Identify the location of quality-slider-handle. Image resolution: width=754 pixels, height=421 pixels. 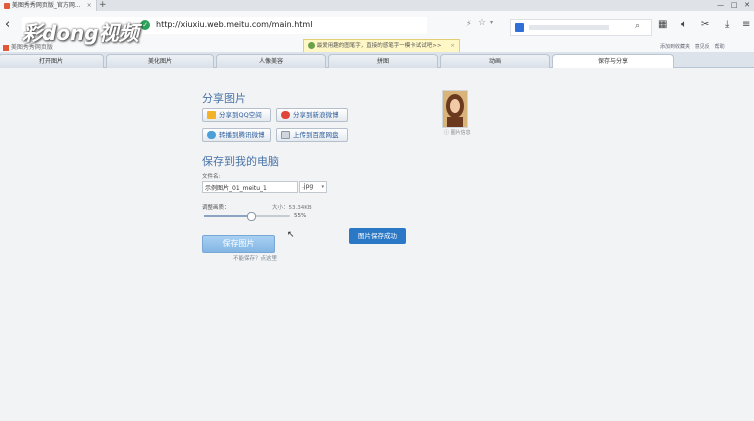
(252, 216).